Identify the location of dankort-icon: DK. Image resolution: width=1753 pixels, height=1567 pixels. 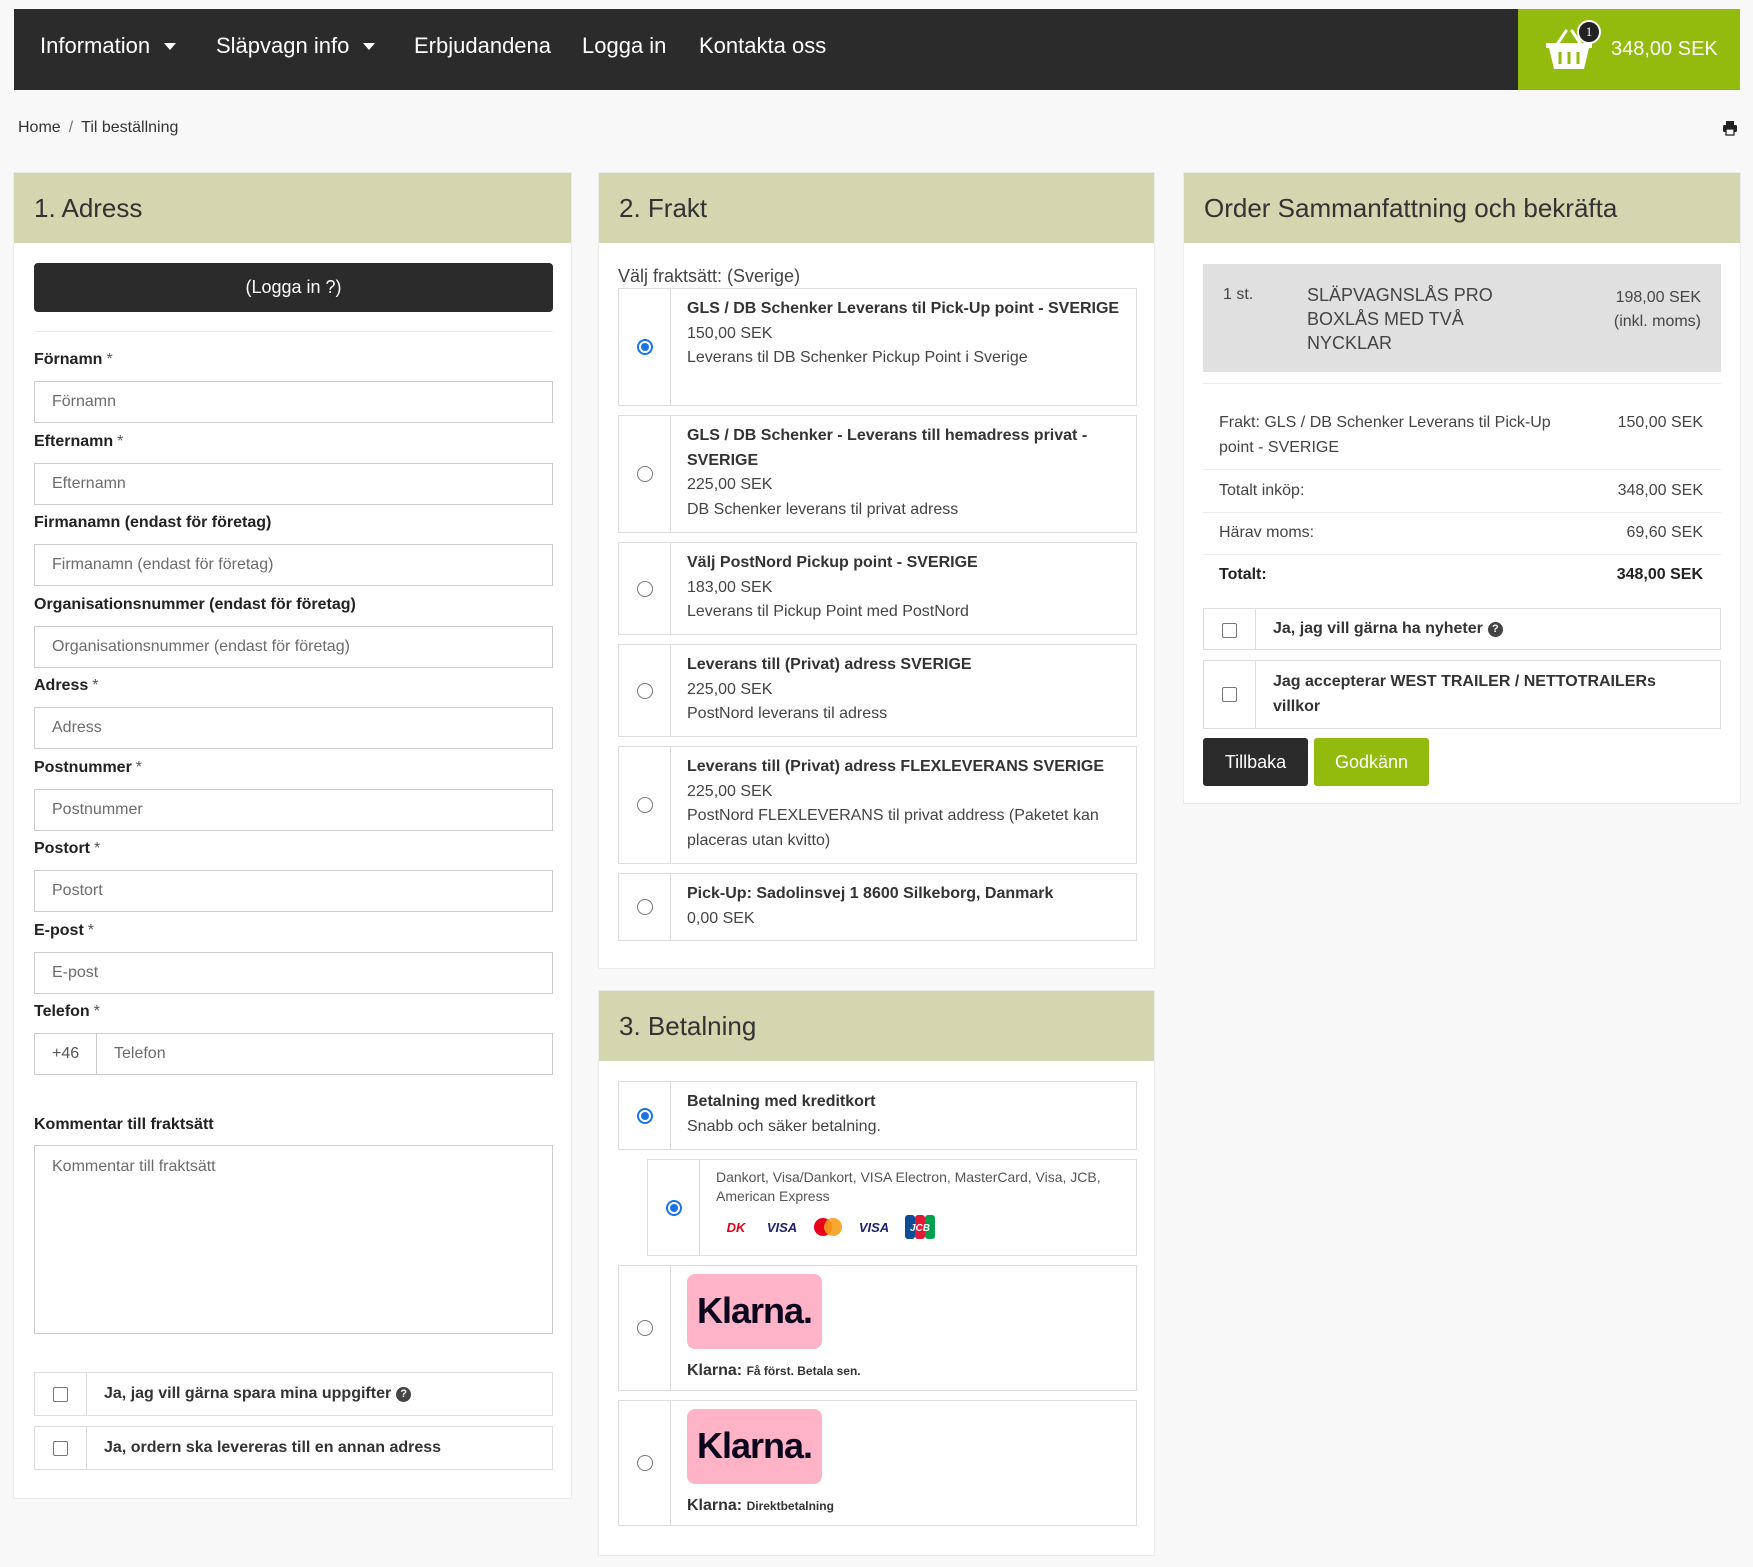
(736, 1227).